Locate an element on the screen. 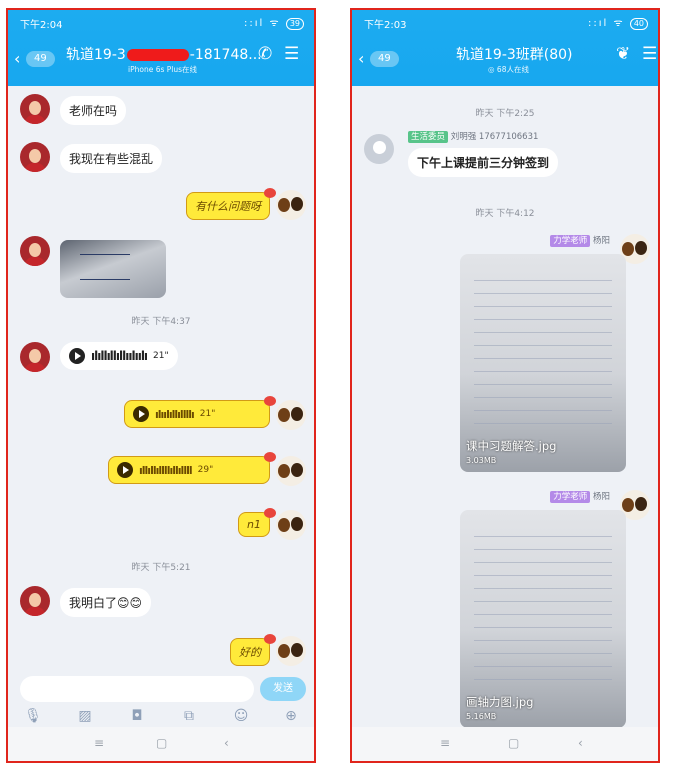 The width and height of the screenshot is (674, 767). status-time: 下午2:03 is located at coordinates (385, 25).